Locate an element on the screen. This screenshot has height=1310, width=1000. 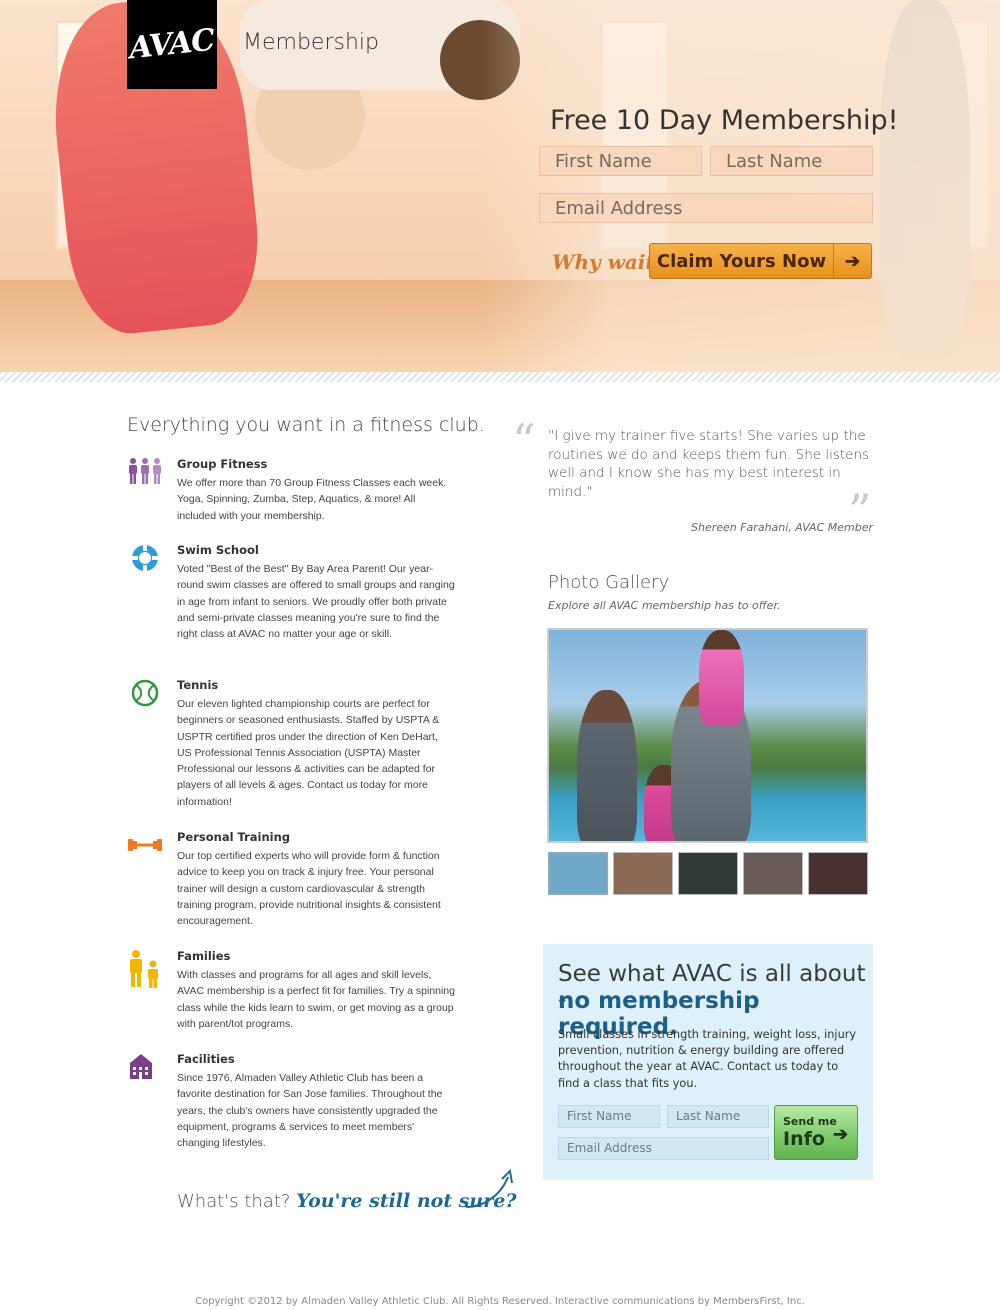
feature-title: Families is located at coordinates (204, 956).